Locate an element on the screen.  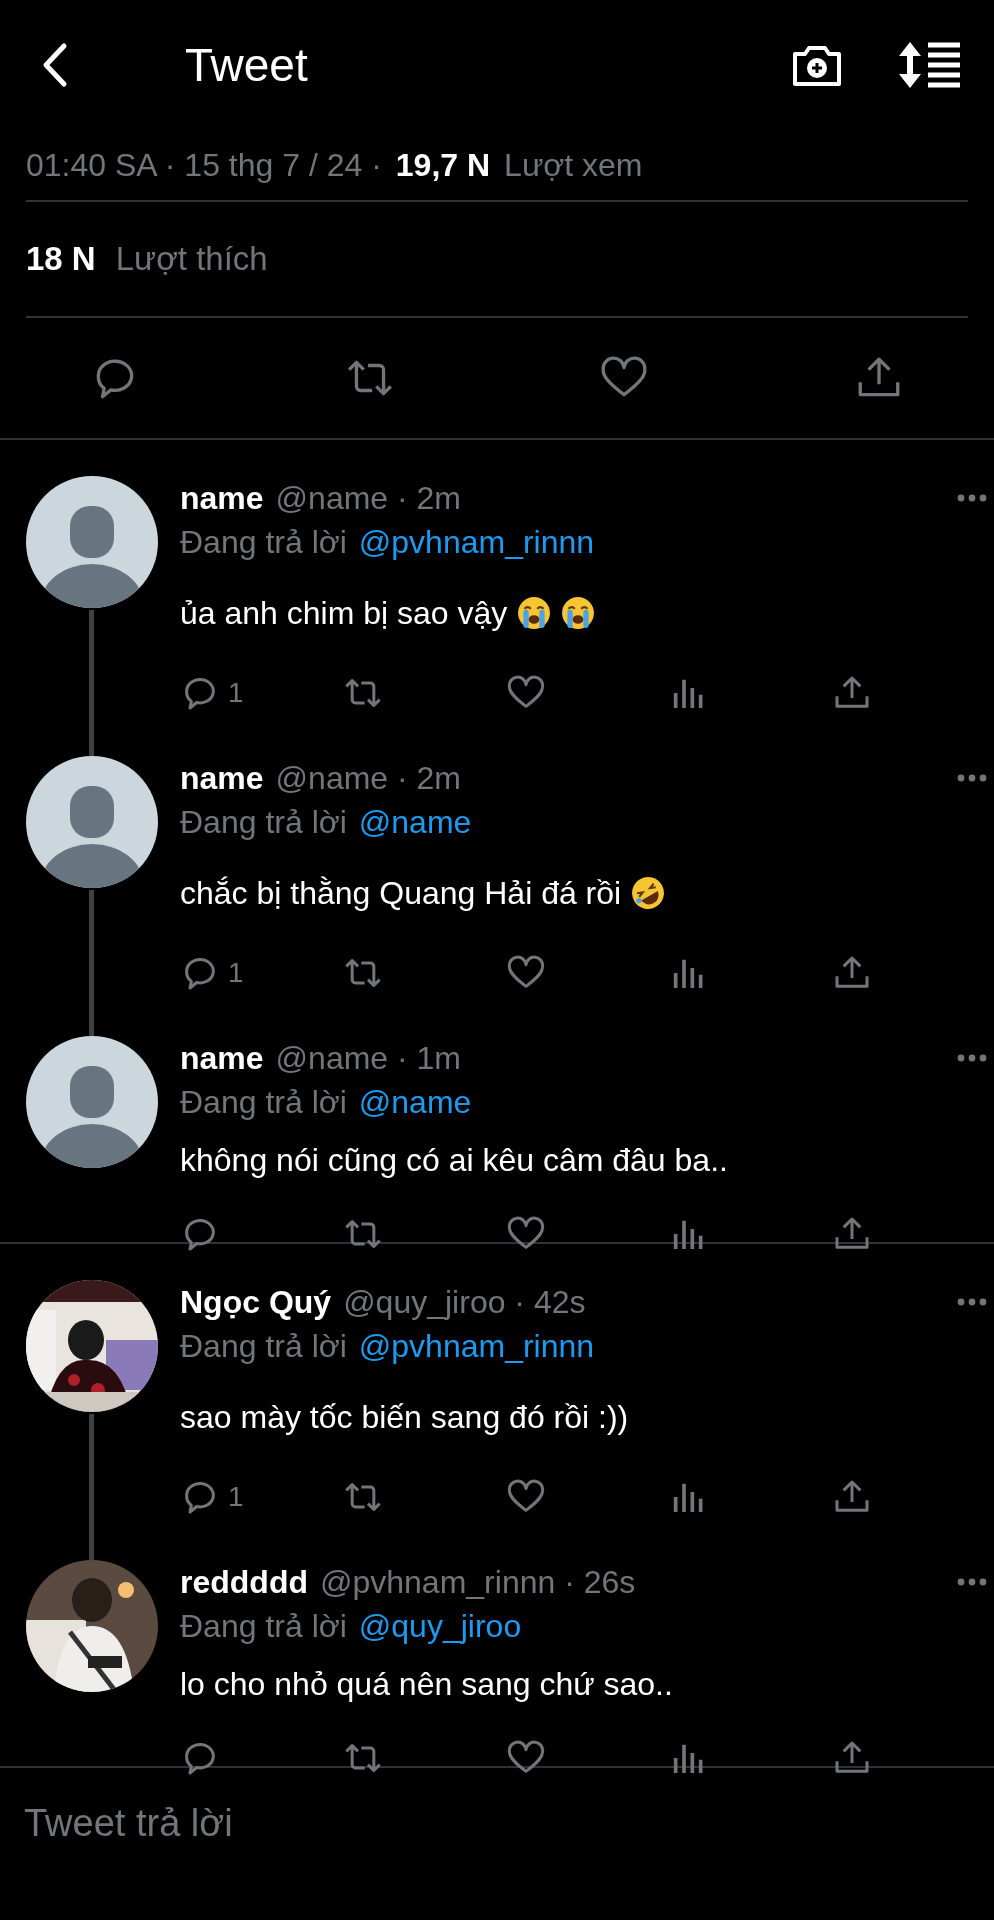
reply-text: chắc bị thằng Quang Hải đá rồi is located at coordinates (401, 893).